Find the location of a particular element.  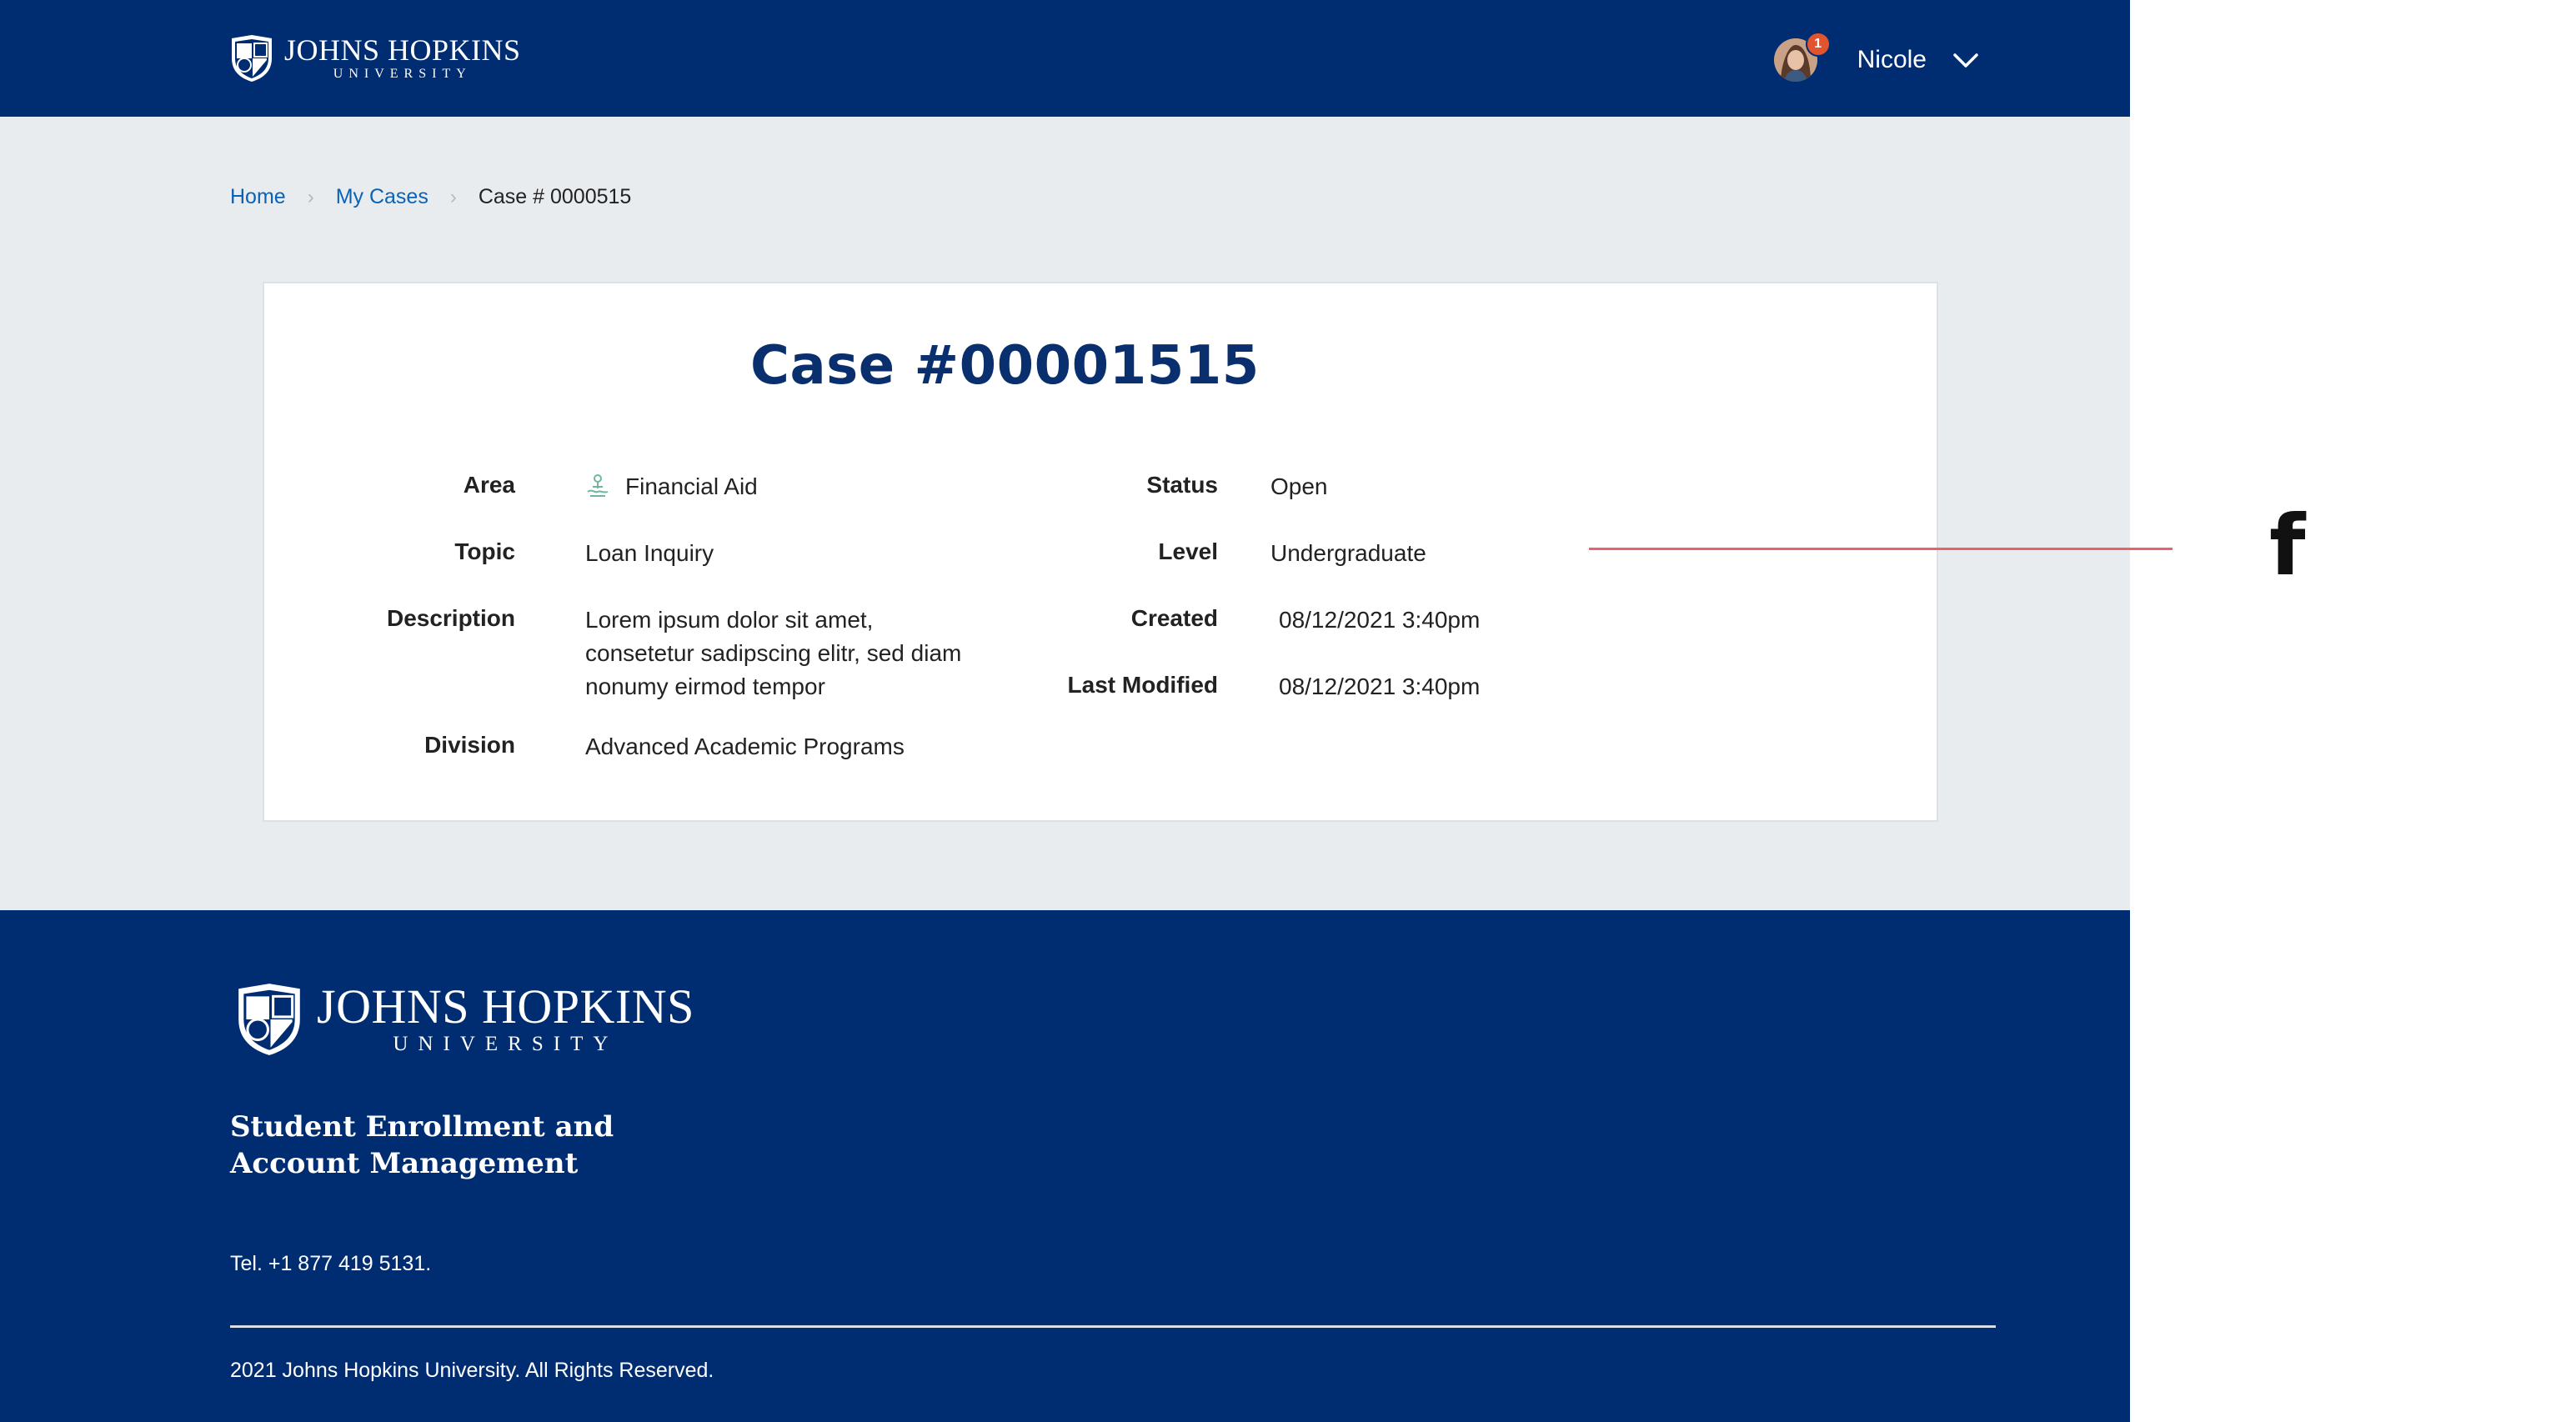

footer-divider is located at coordinates (1113, 1327).